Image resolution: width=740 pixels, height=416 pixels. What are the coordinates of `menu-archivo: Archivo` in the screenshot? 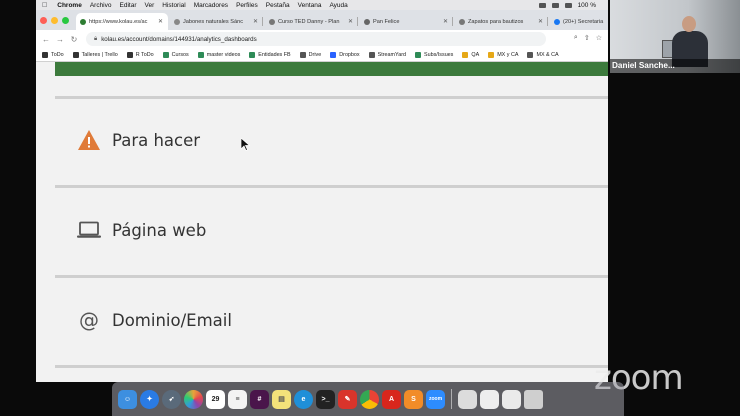 It's located at (101, 5).